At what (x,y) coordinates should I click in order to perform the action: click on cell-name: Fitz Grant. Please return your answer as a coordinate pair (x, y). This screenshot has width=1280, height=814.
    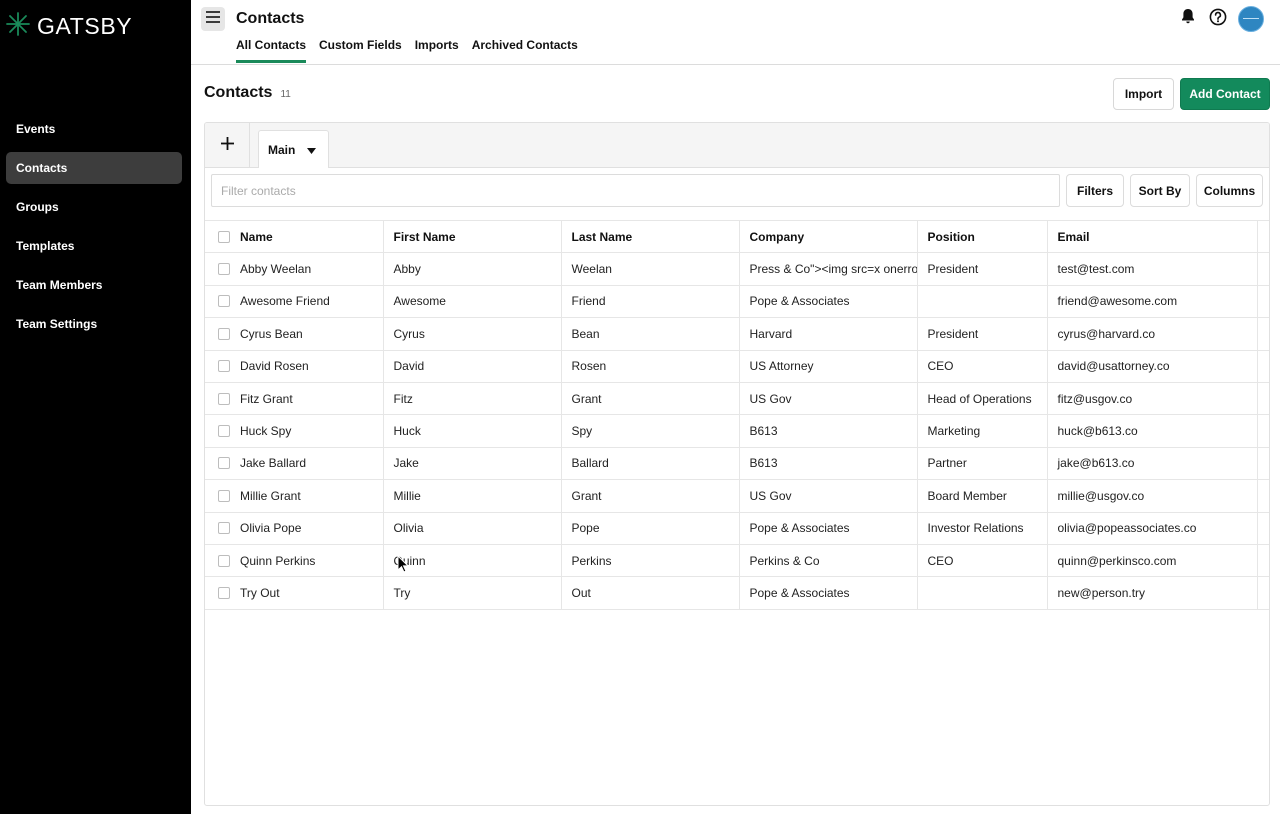
    Looking at the image, I should click on (294, 399).